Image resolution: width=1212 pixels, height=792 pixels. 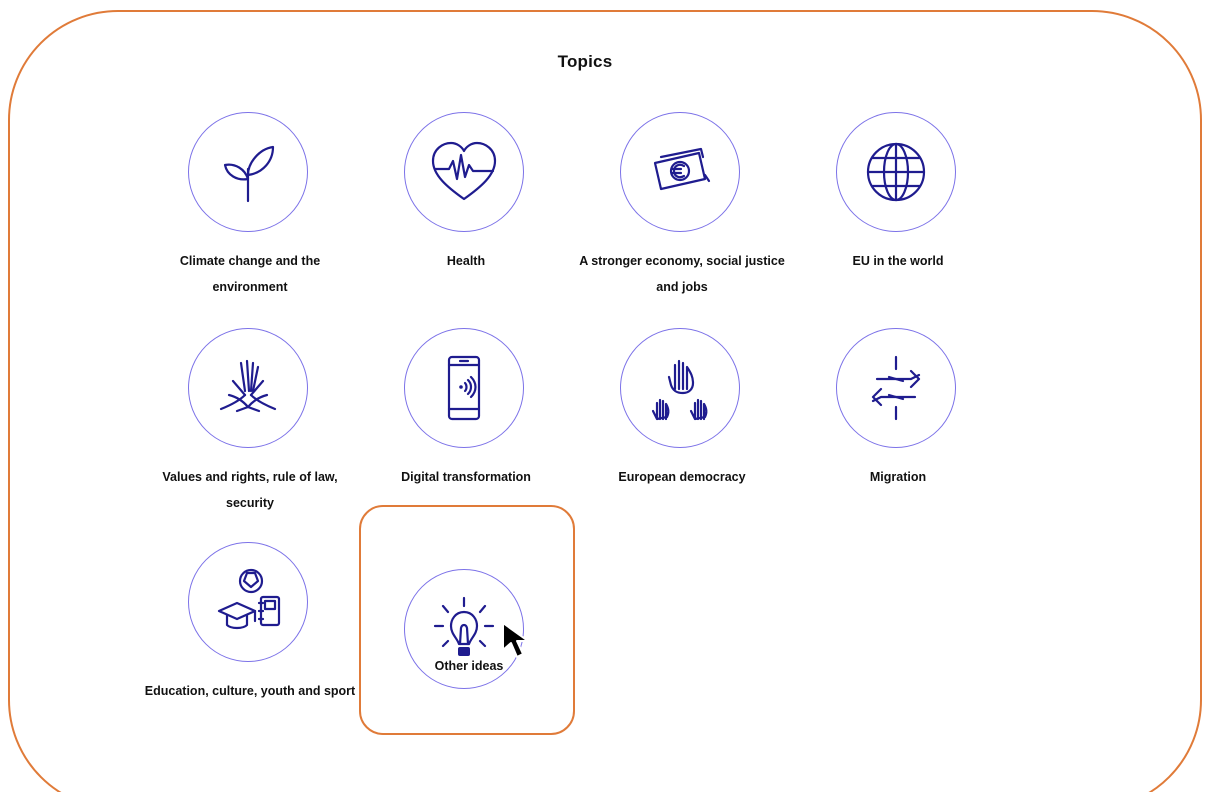 What do you see at coordinates (898, 477) in the screenshot?
I see `topic-label: Migration` at bounding box center [898, 477].